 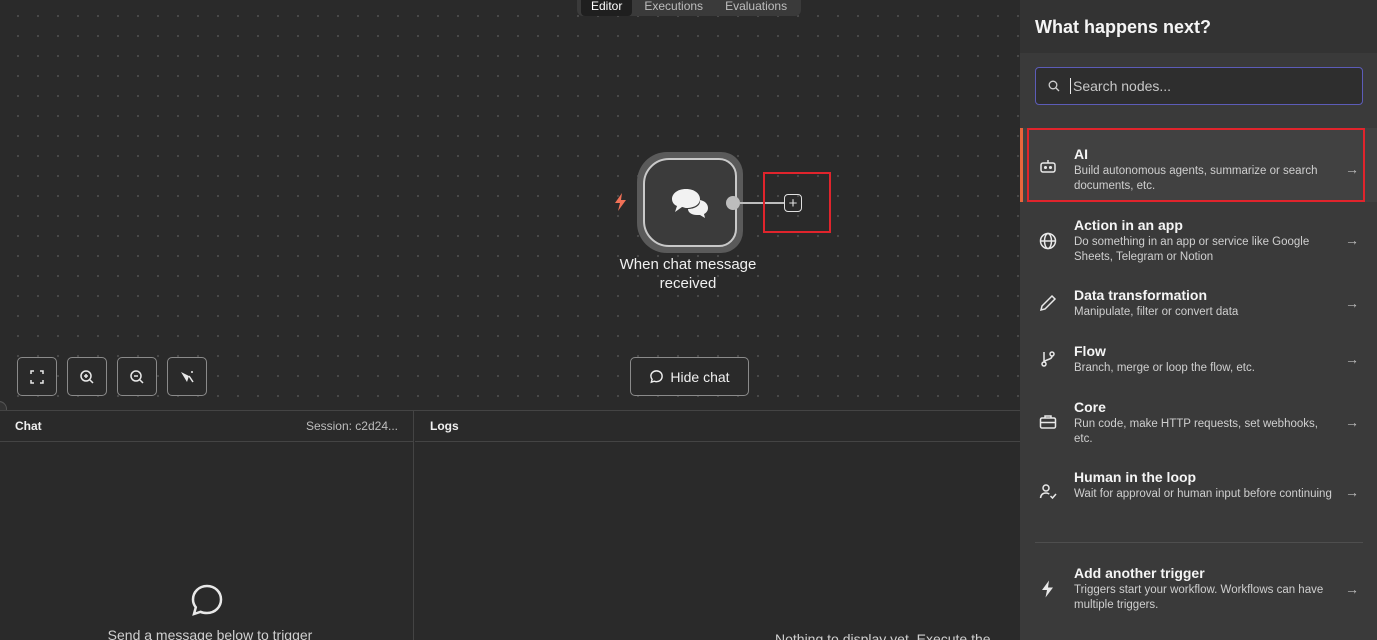 I want to click on category-description: Branch, merge or loop the flow, etc., so click(x=1164, y=368).